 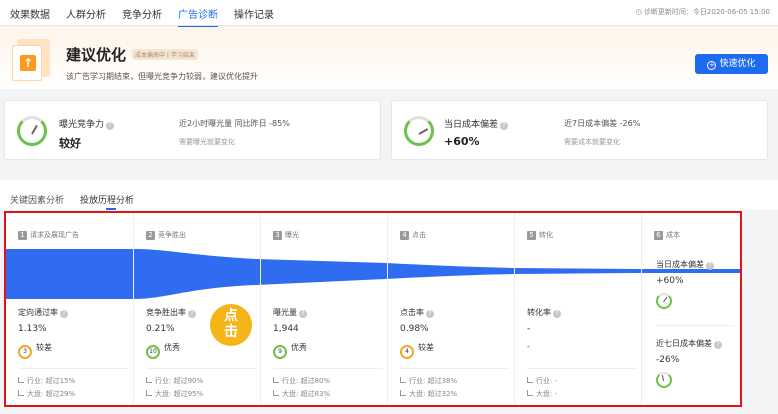 I want to click on metric-label: 定向通过率?, so click(x=43, y=312).